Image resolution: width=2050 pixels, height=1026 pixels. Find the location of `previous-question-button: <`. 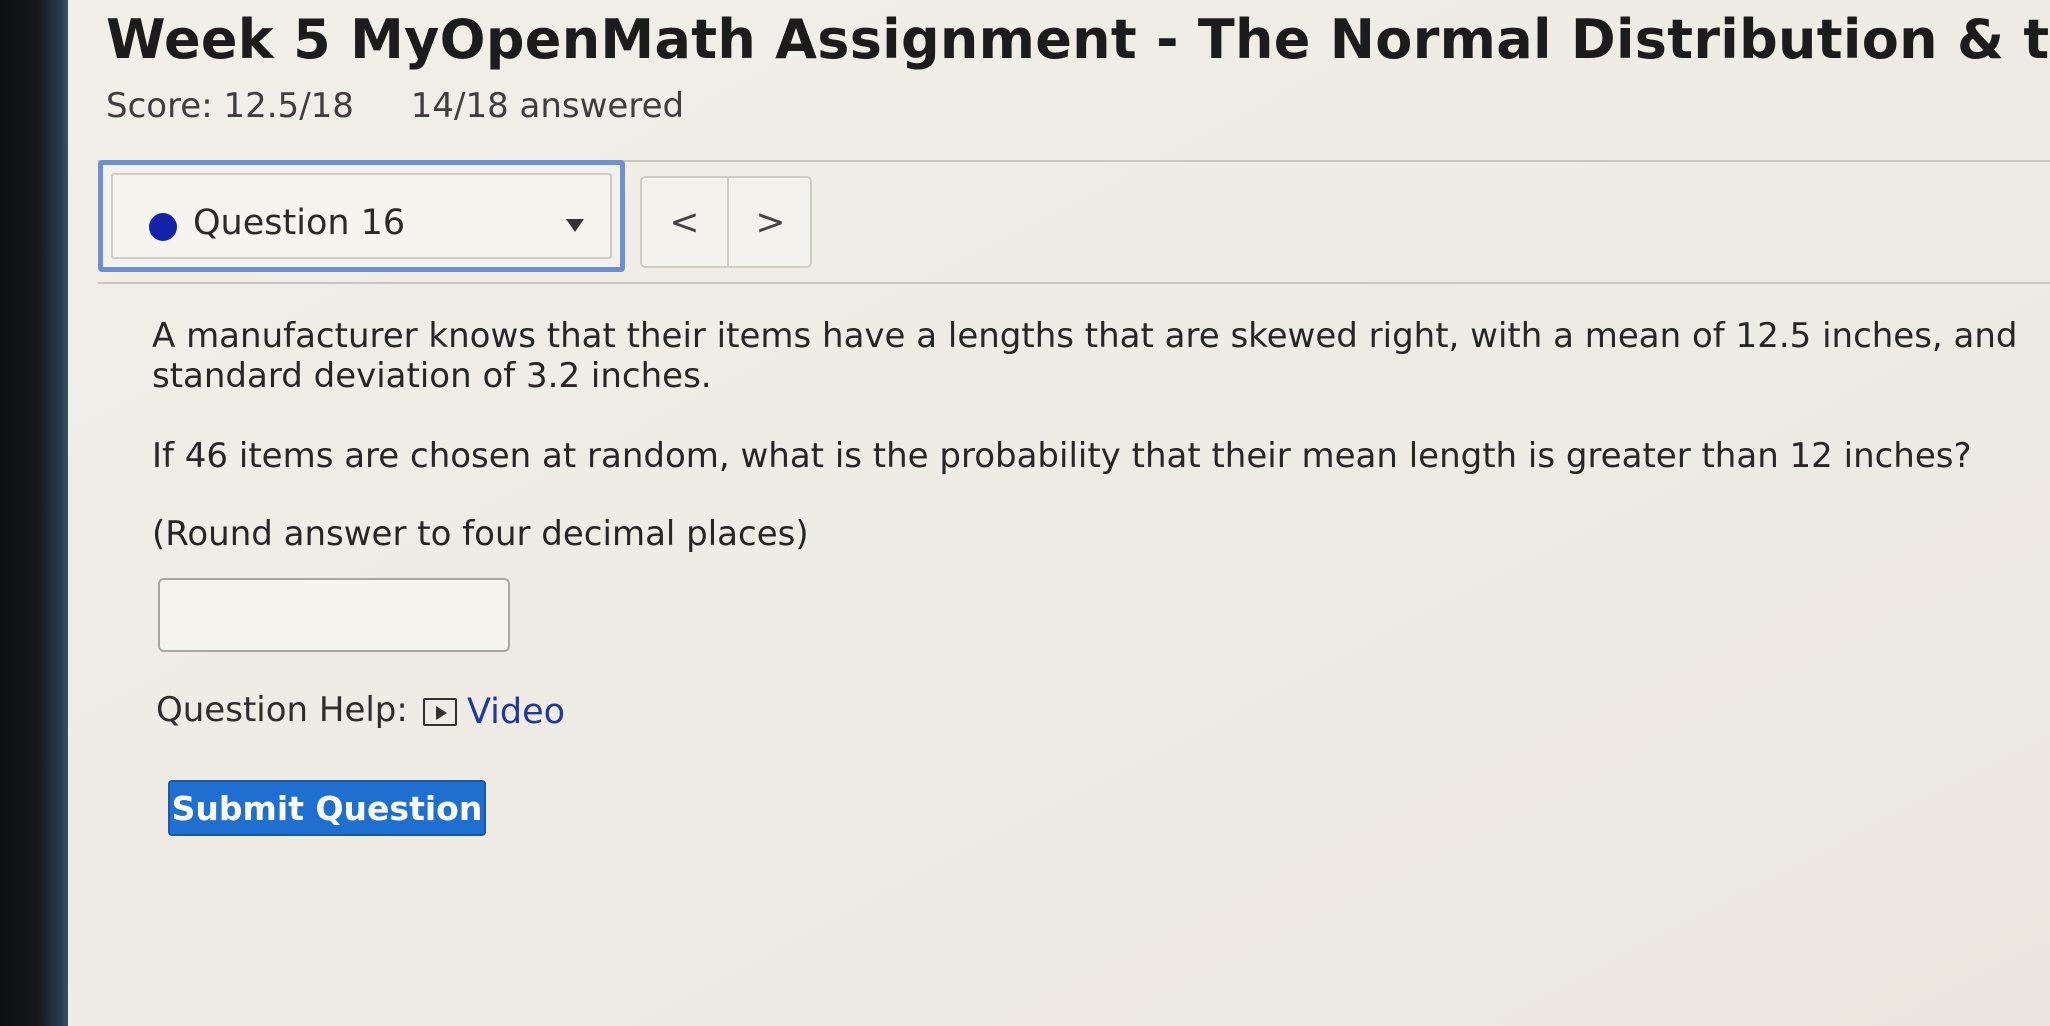

previous-question-button: < is located at coordinates (685, 222).